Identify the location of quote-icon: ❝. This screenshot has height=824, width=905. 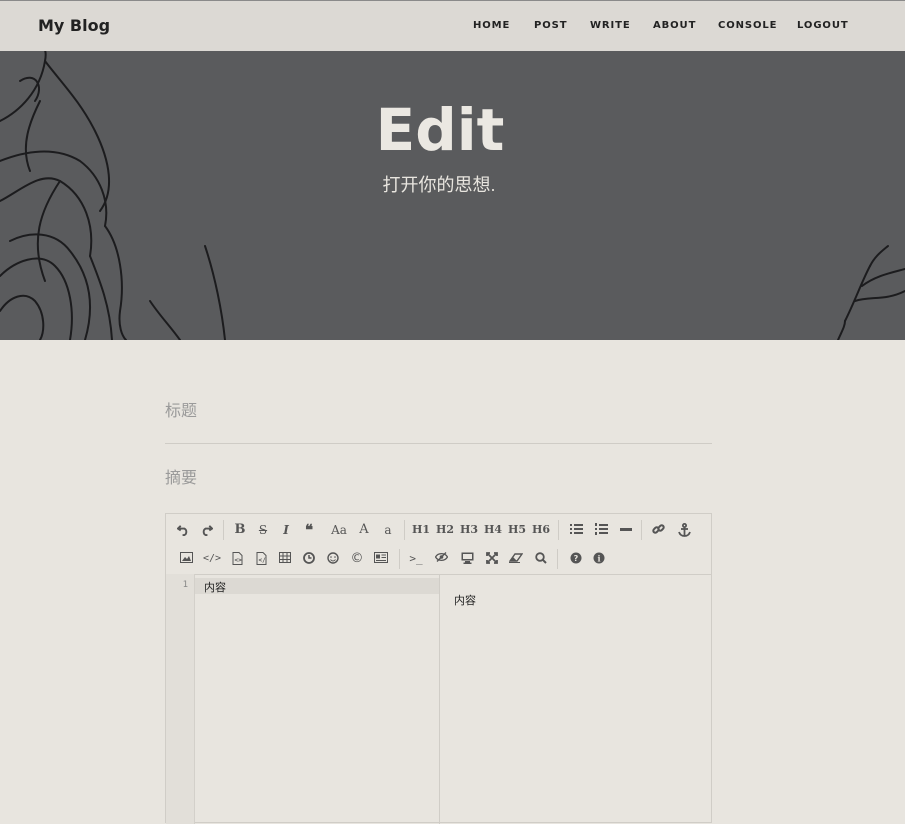
(309, 530).